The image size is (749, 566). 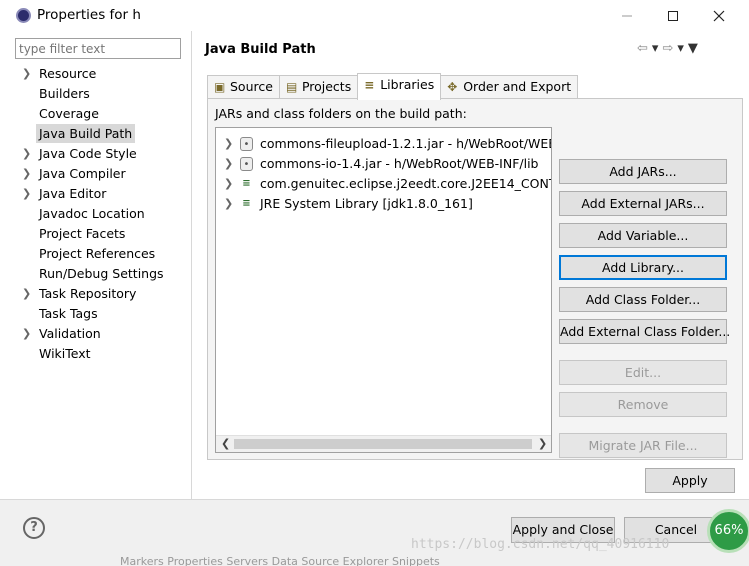 What do you see at coordinates (100, 94) in the screenshot?
I see `nav-item-builders: Builders` at bounding box center [100, 94].